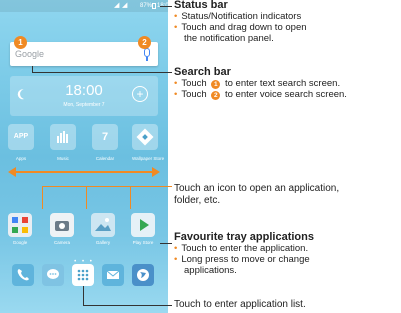  I want to click on clock-widget: 18:00 Mon, September 7 +, so click(84, 96).